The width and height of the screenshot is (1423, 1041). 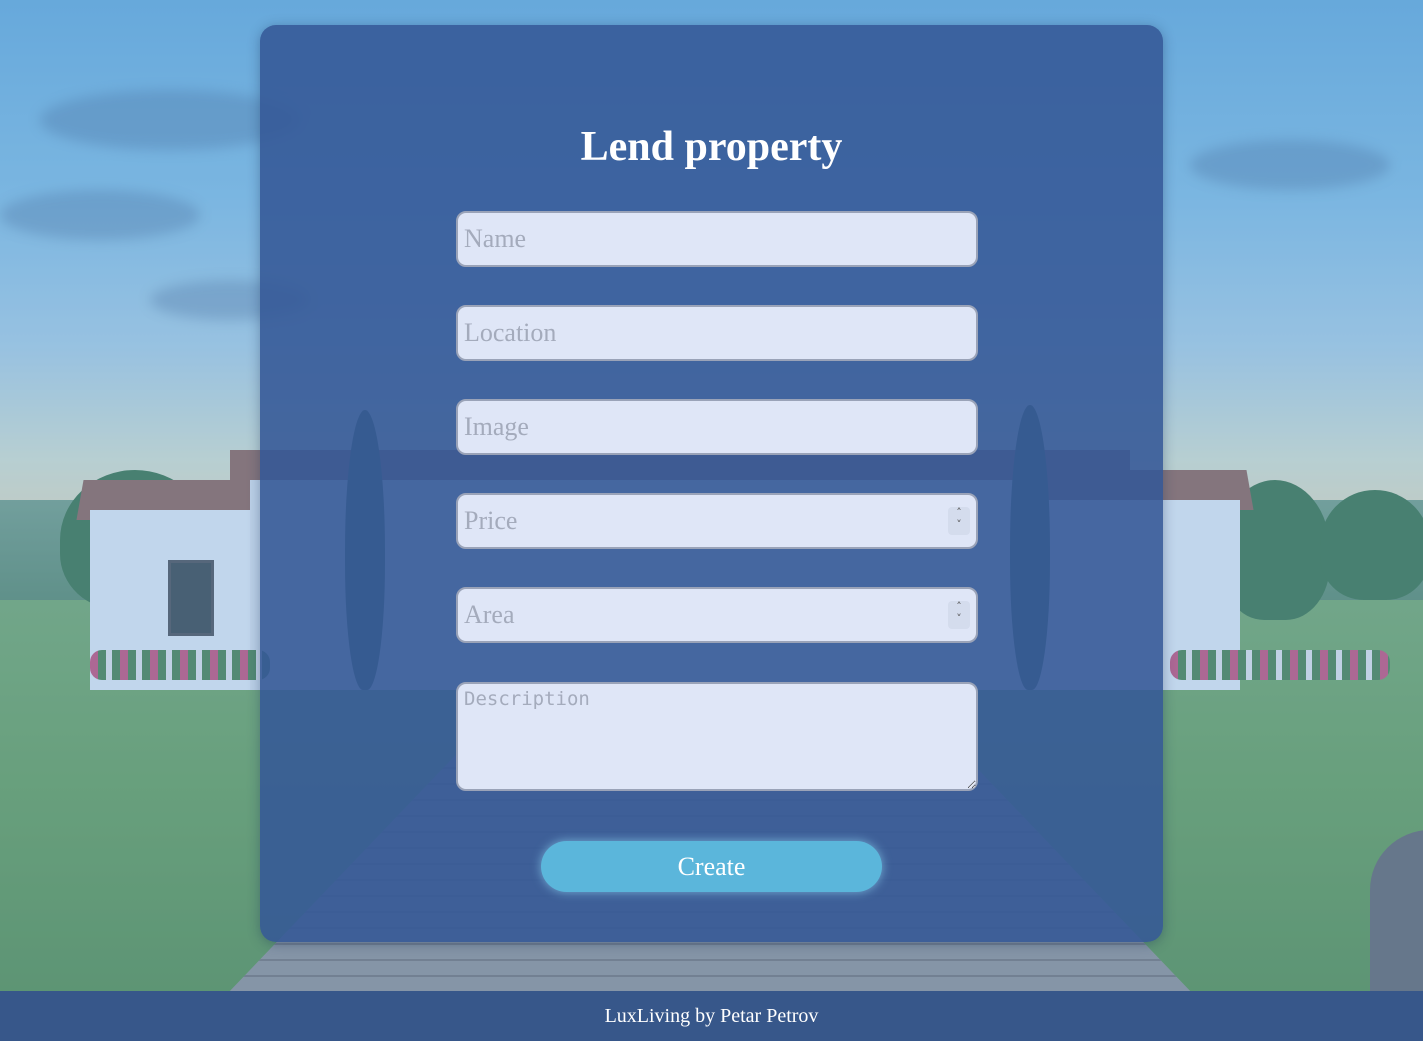 I want to click on area-field: ˄˅, so click(x=717, y=615).